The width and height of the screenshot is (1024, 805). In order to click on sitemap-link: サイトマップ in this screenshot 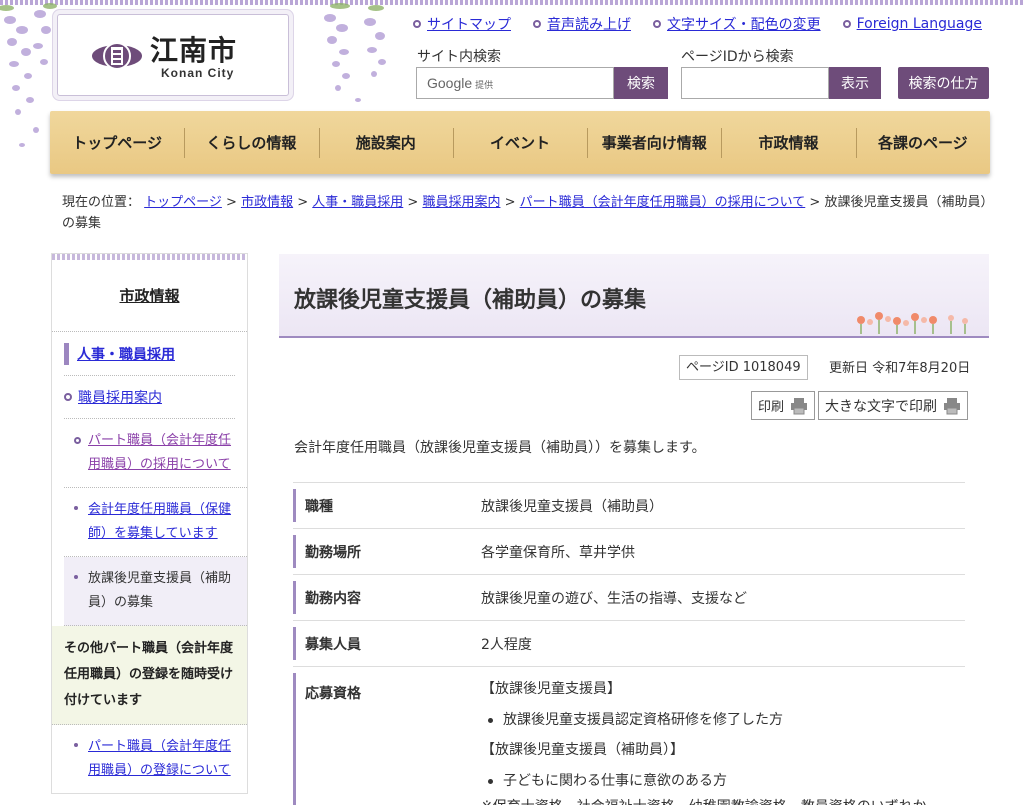, I will do `click(469, 24)`.